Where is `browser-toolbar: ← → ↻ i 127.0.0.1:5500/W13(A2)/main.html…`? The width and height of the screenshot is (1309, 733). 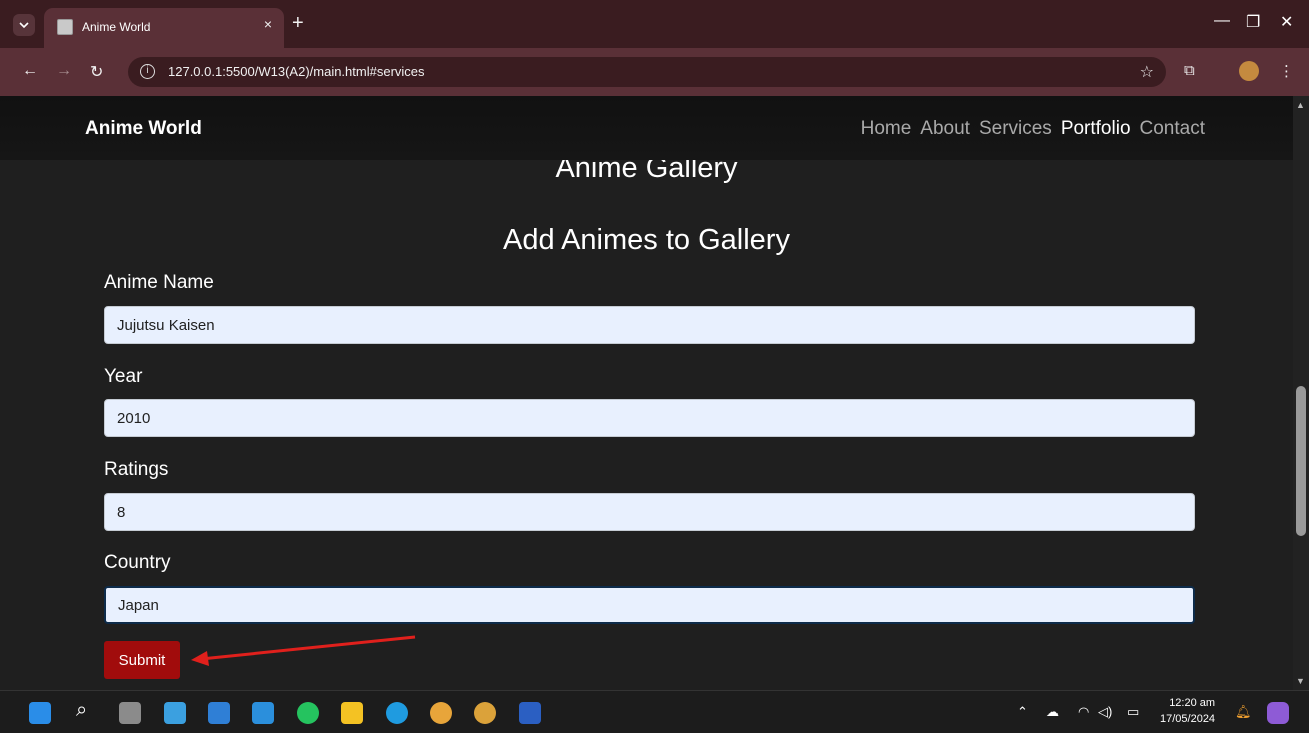
browser-toolbar: ← → ↻ i 127.0.0.1:5500/W13(A2)/main.html… is located at coordinates (654, 72).